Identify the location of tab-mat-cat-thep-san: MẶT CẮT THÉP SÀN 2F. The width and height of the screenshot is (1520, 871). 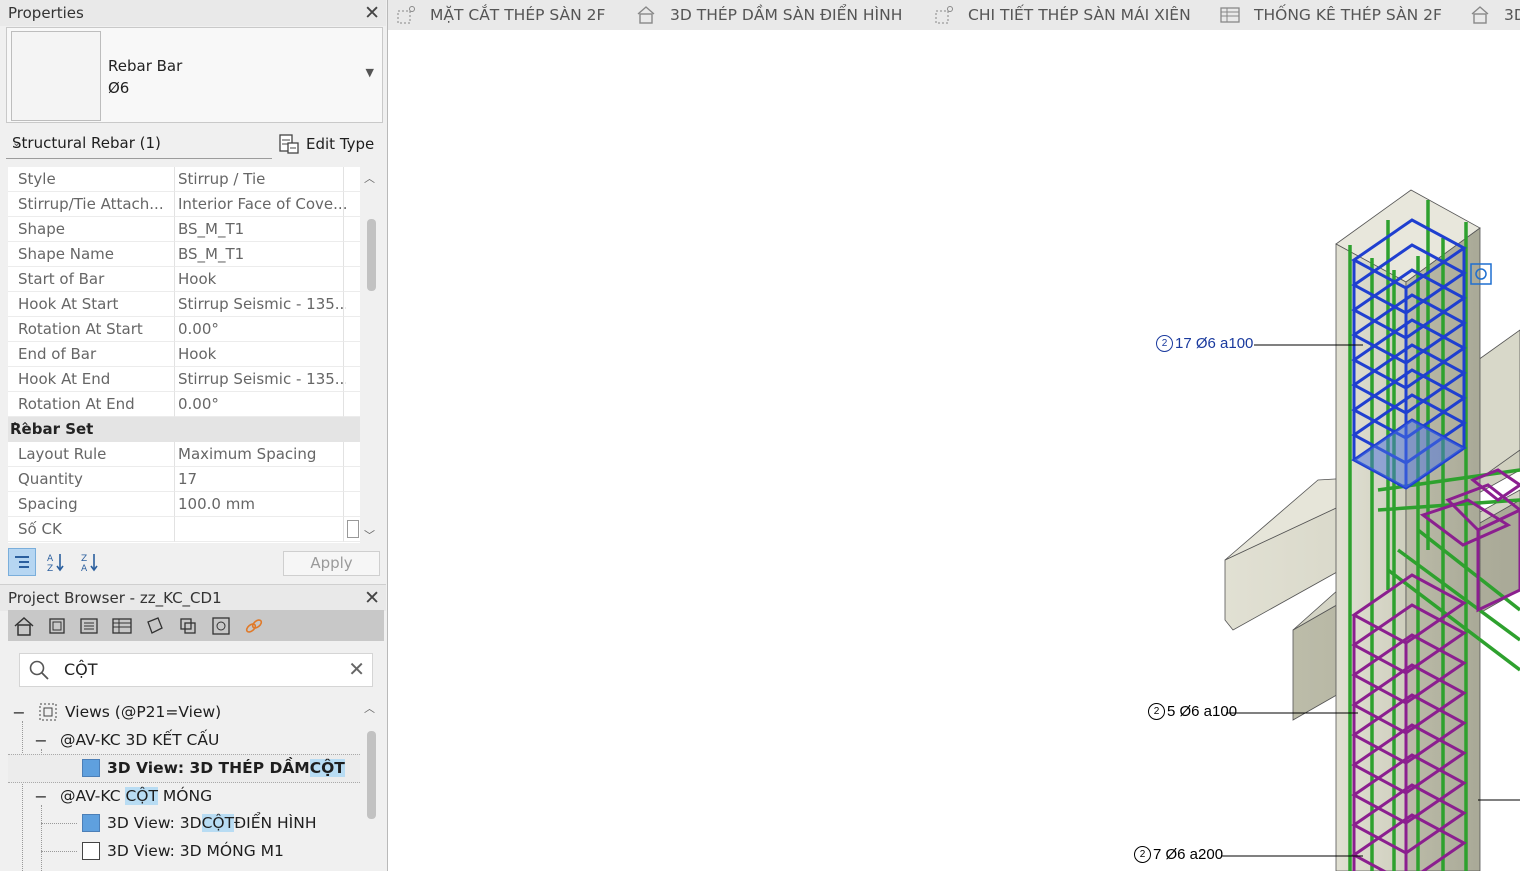
(500, 15).